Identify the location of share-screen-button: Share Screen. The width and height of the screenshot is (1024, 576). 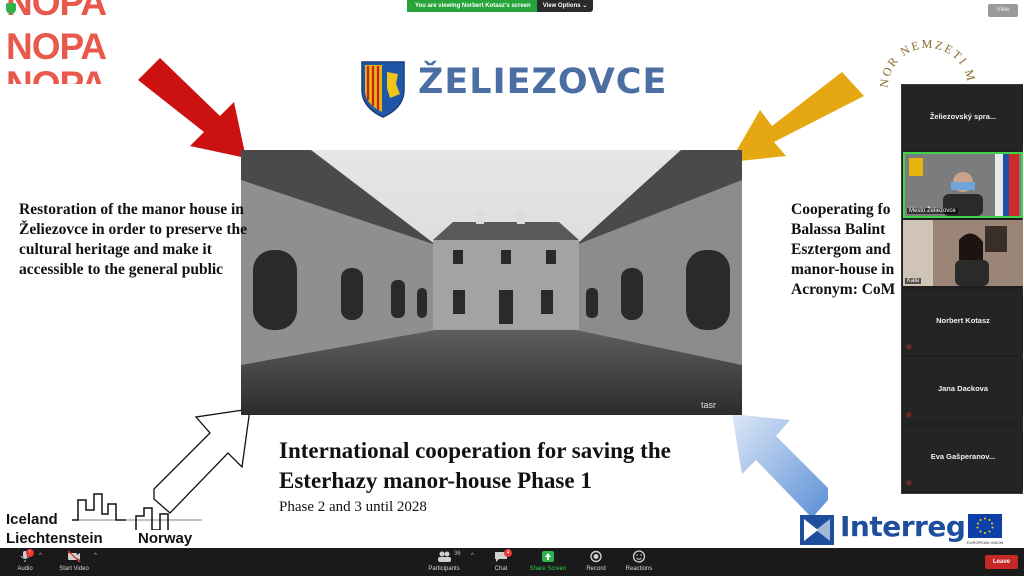
(548, 561).